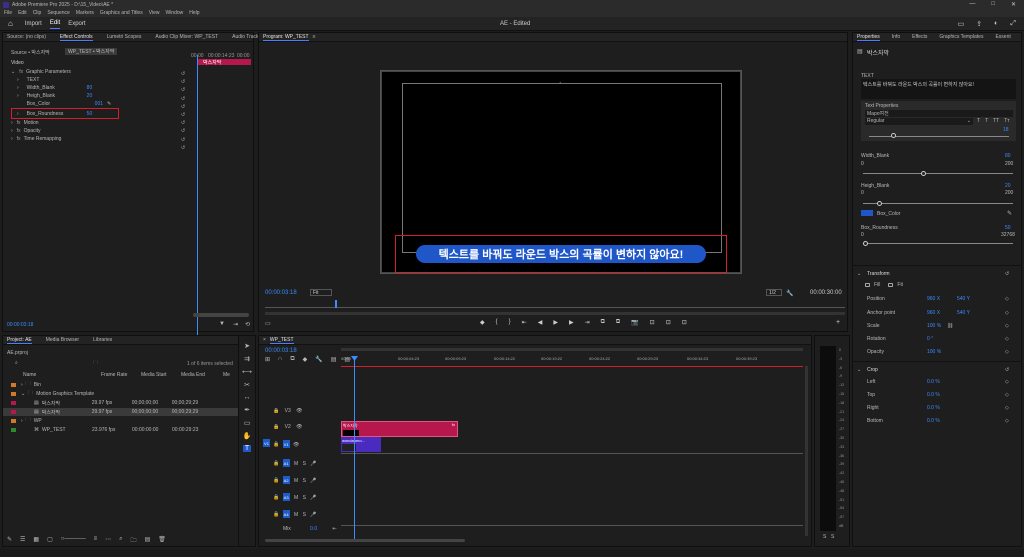  Describe the element at coordinates (186, 37) in the screenshot. I see `tab-audio-clip-mixer: Audio Clip Mixer: WP_TEST` at that location.